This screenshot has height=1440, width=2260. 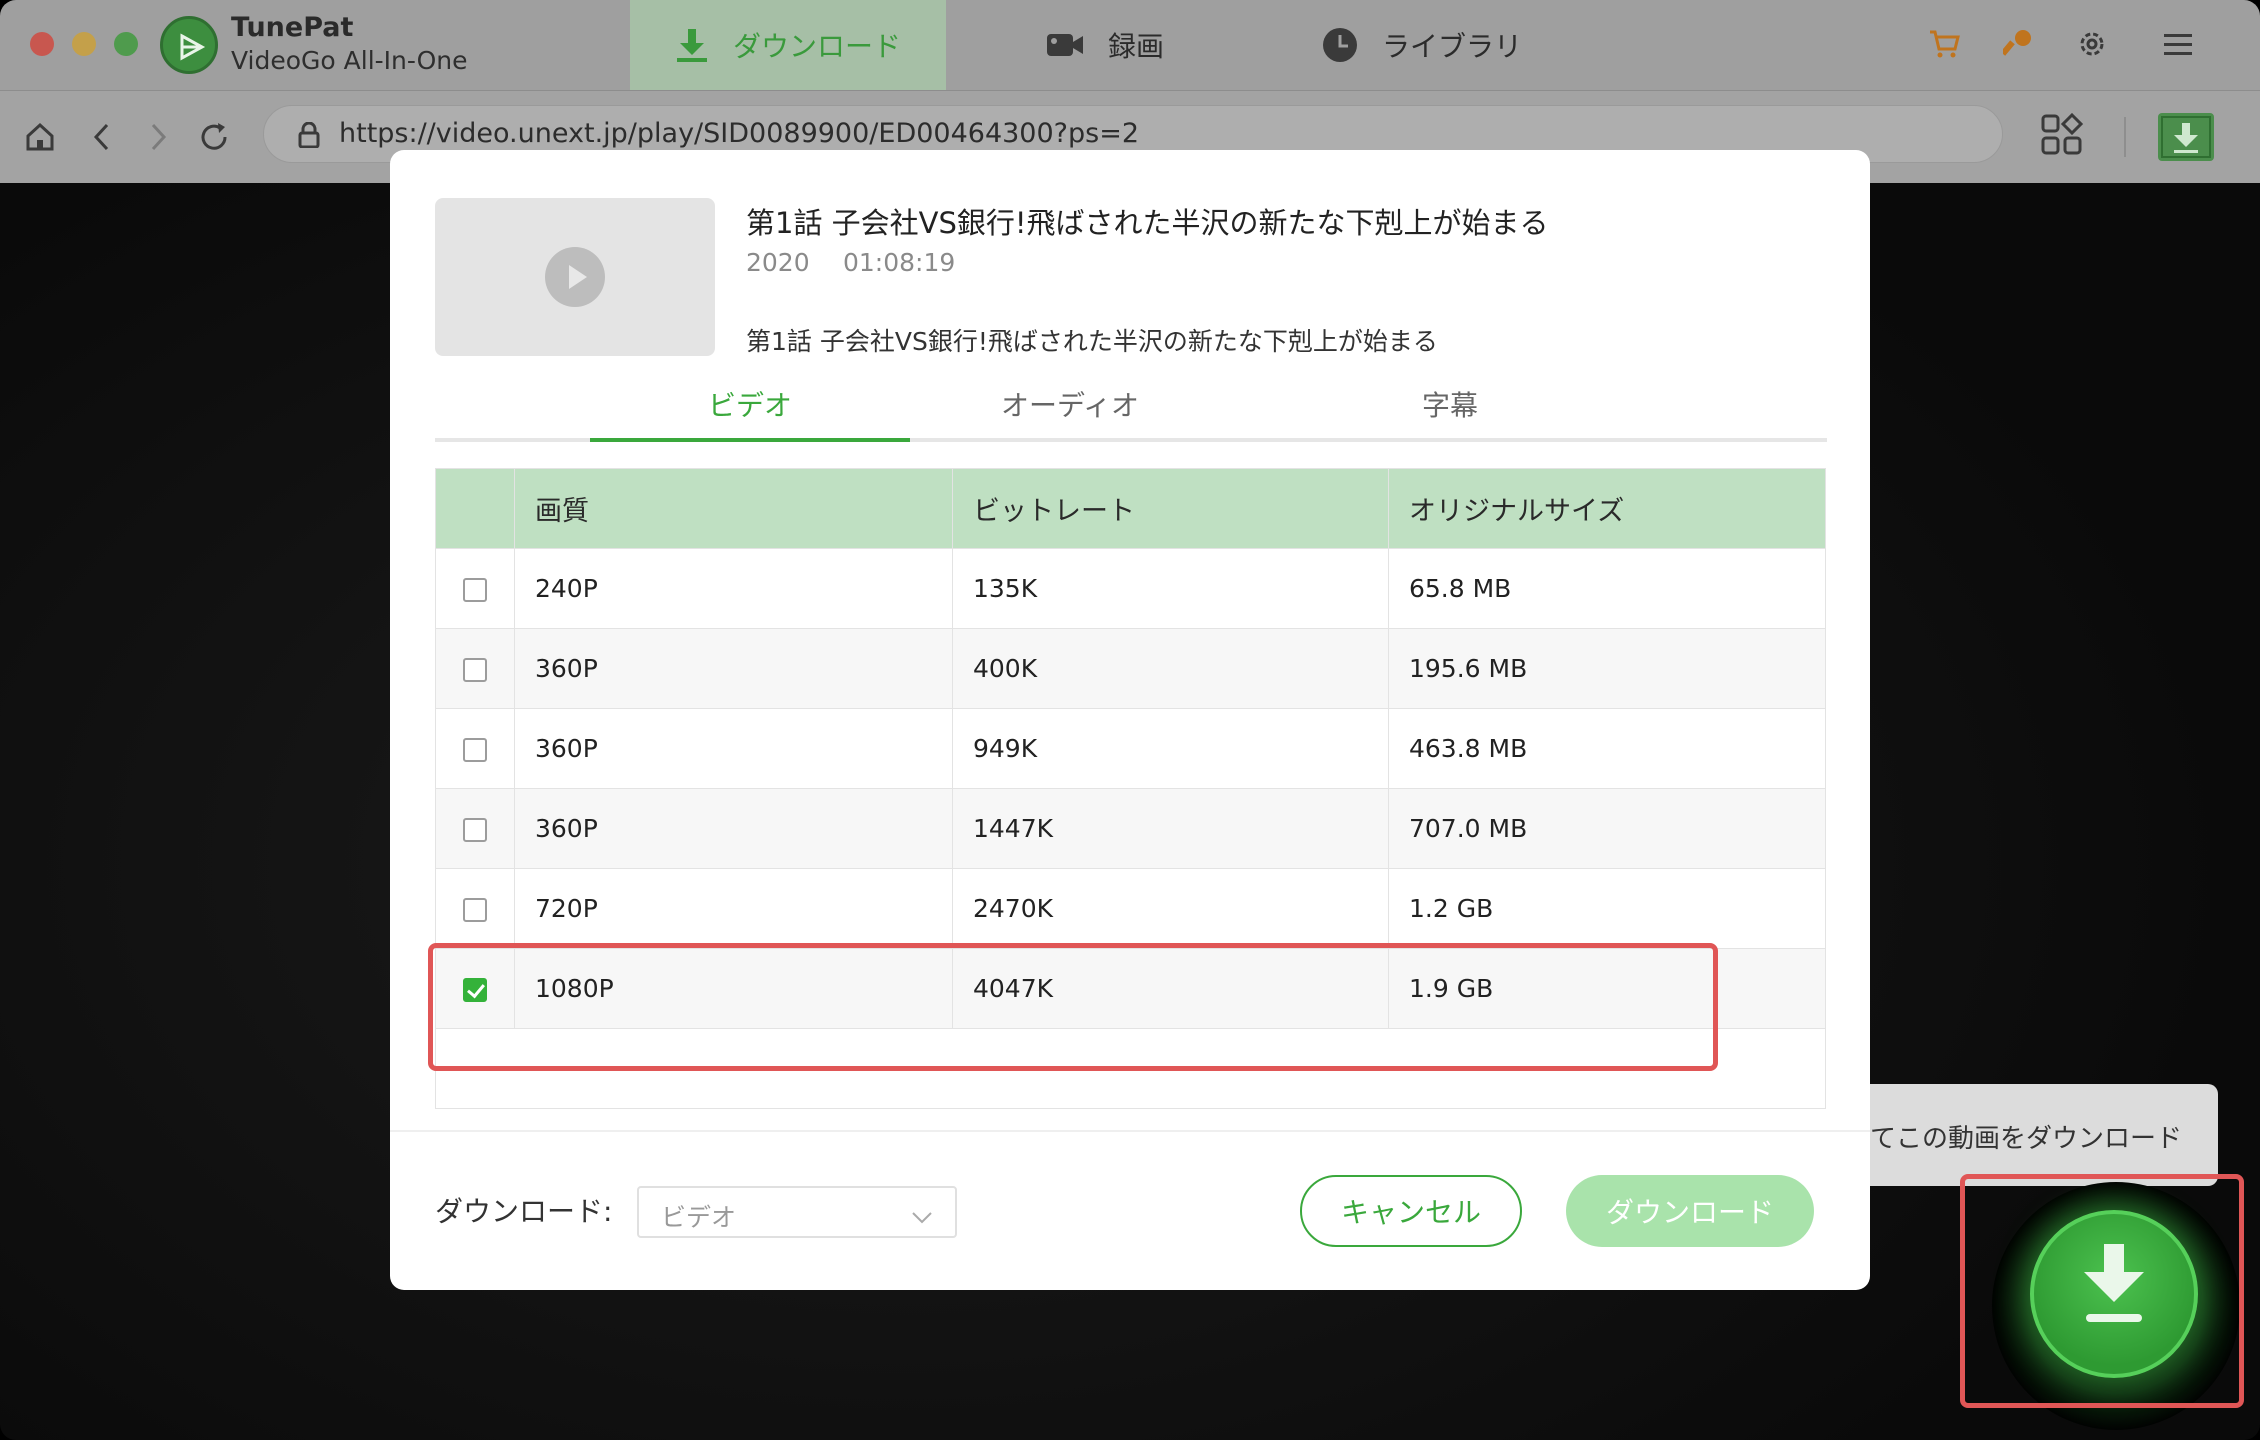 I want to click on table-row: 720P 2470K 1.2 GB, so click(x=1130, y=908).